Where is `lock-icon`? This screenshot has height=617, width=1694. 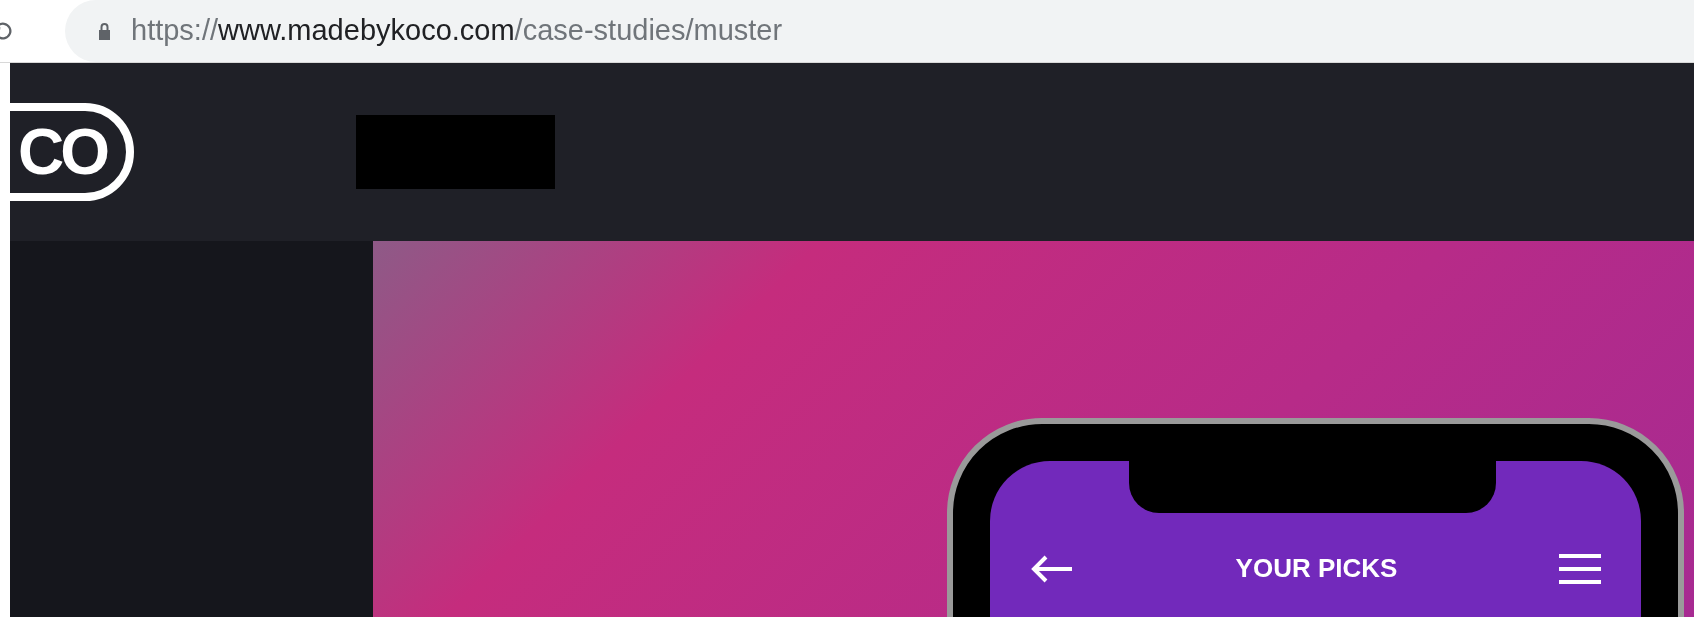 lock-icon is located at coordinates (104, 31).